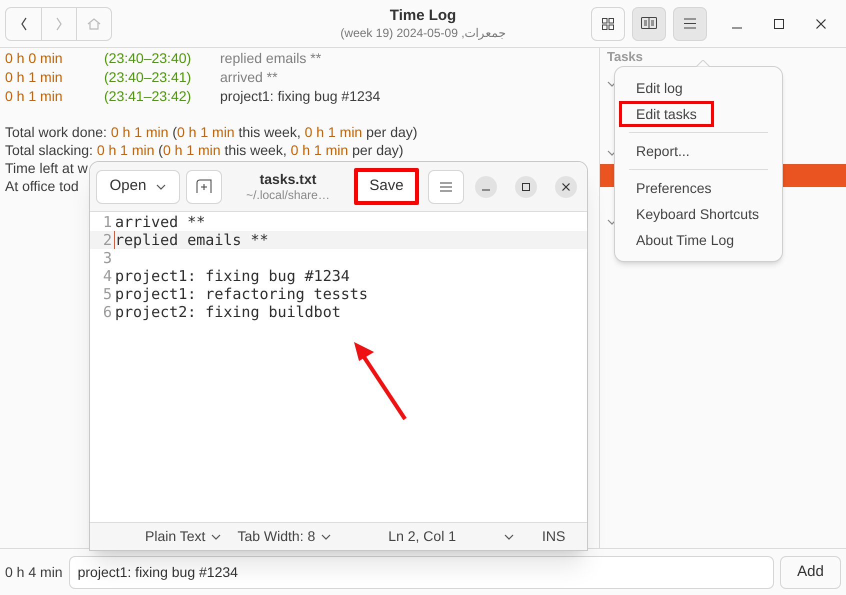  Describe the element at coordinates (107, 258) in the screenshot. I see `line-number: 3` at that location.